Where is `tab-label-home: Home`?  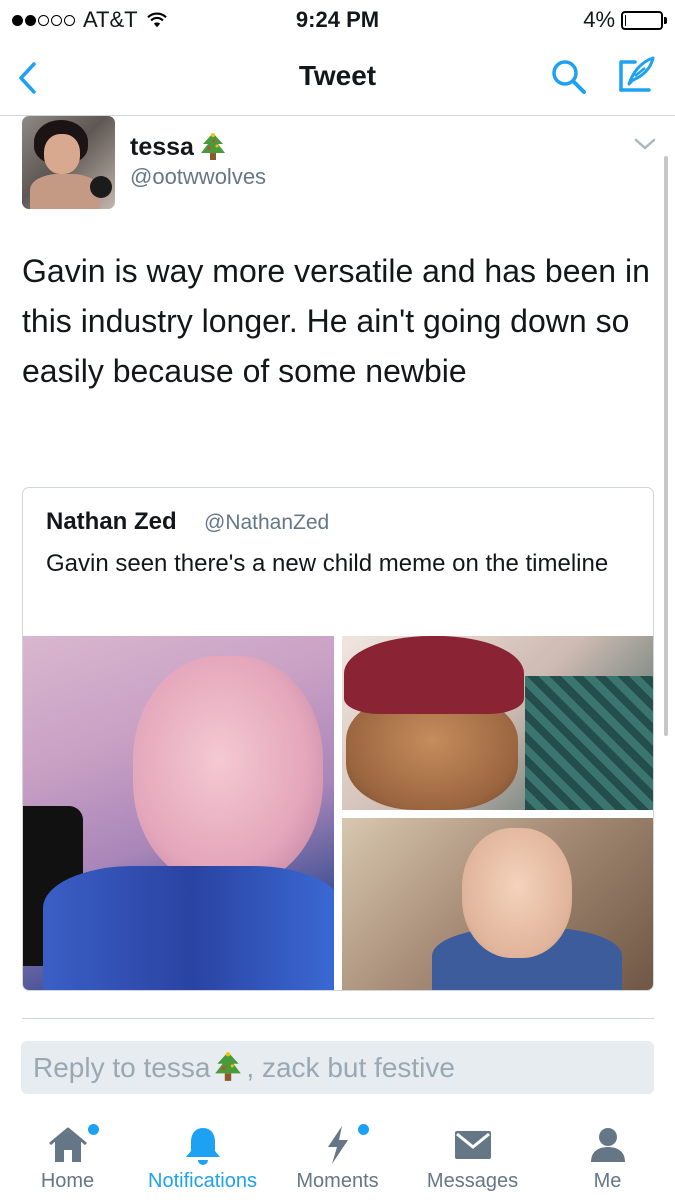 tab-label-home: Home is located at coordinates (67, 1181).